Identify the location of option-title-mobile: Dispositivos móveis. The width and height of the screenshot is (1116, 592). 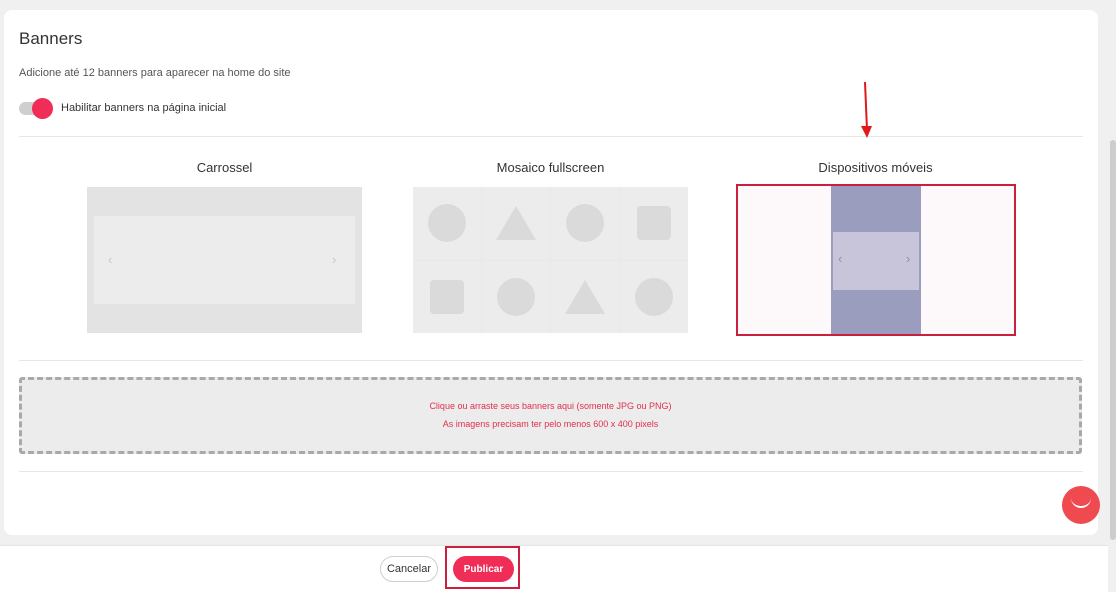
(875, 167).